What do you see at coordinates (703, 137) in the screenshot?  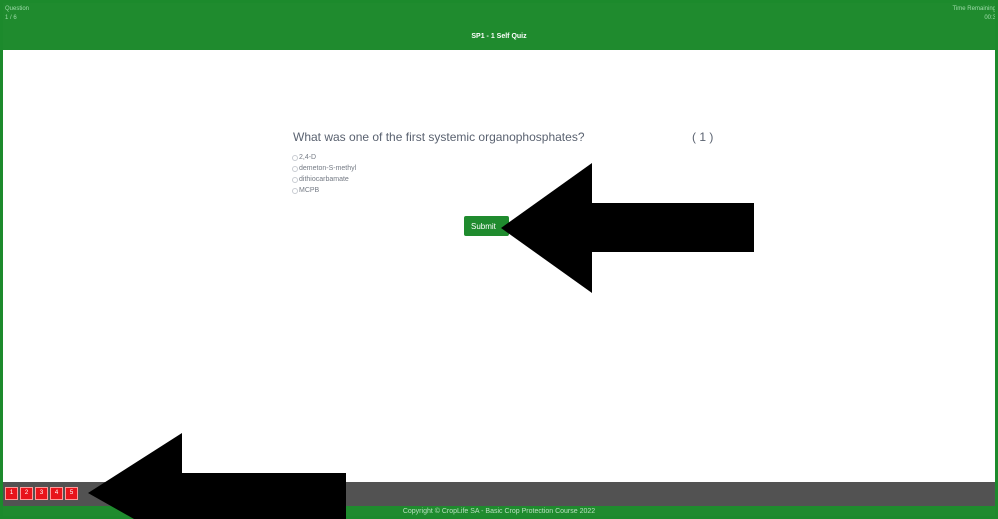 I see `question-marks: ( 1 )` at bounding box center [703, 137].